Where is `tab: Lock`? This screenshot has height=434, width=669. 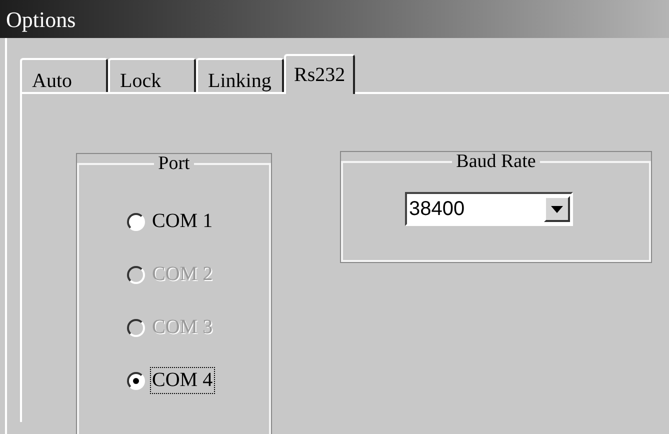
tab: Lock is located at coordinates (152, 75).